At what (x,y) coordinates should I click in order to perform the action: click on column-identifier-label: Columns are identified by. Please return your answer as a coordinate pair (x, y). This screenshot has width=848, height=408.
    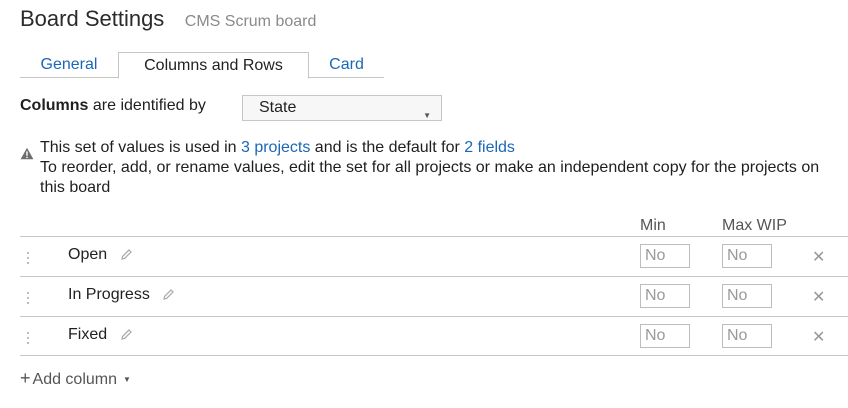
    Looking at the image, I should click on (113, 106).